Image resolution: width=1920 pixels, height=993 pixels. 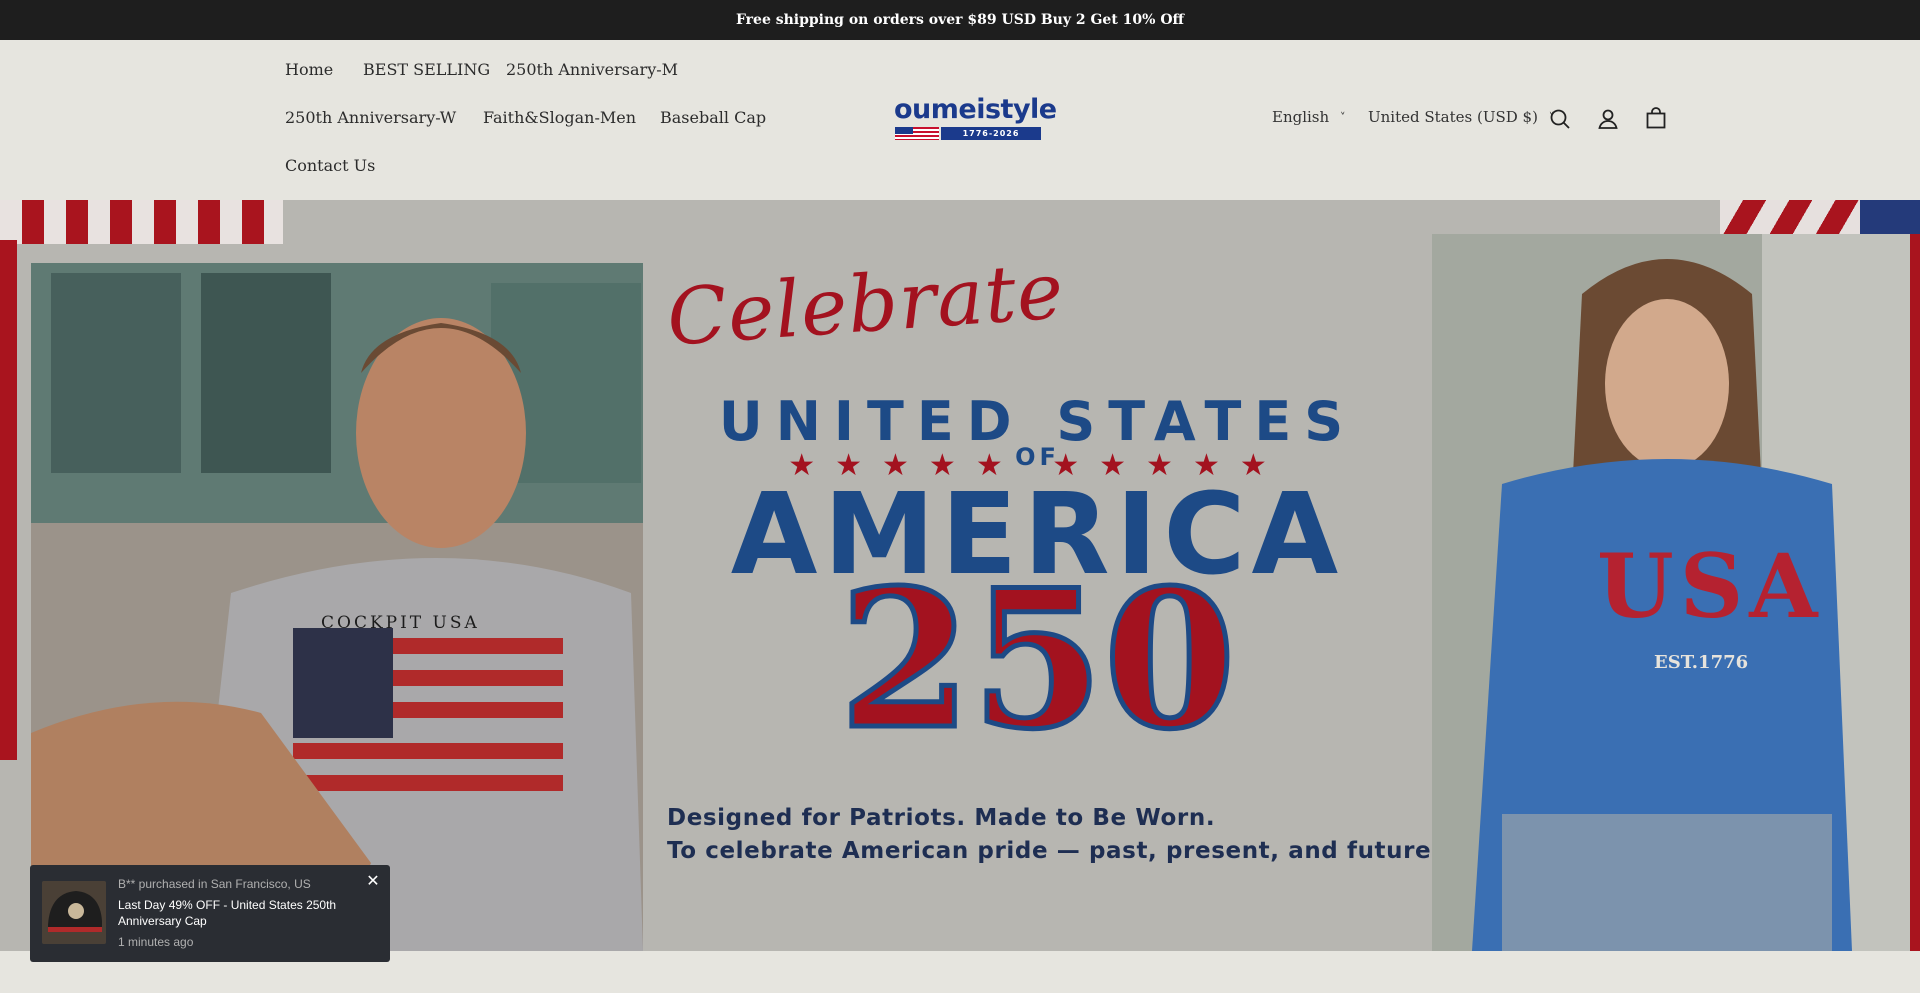 What do you see at coordinates (713, 117) in the screenshot?
I see `nav-item-baseball-cap: Baseball Cap` at bounding box center [713, 117].